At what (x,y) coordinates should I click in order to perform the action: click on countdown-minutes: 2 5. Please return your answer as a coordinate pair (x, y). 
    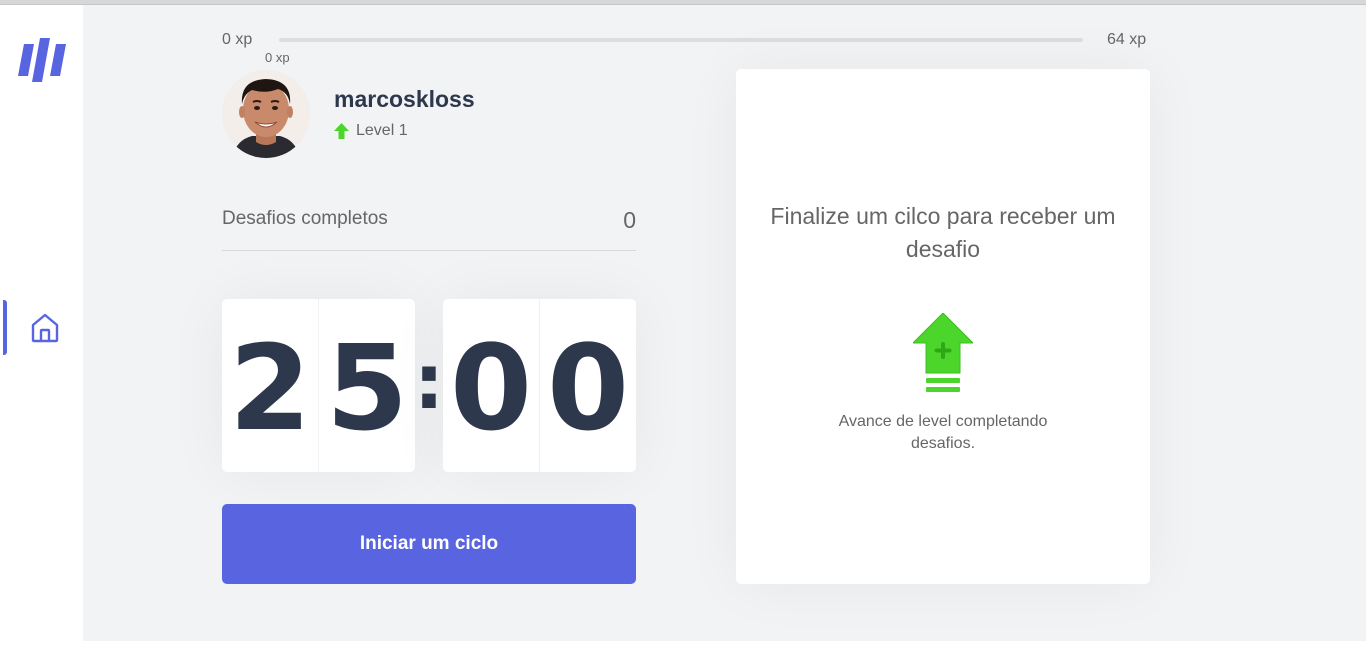
    Looking at the image, I should click on (318, 385).